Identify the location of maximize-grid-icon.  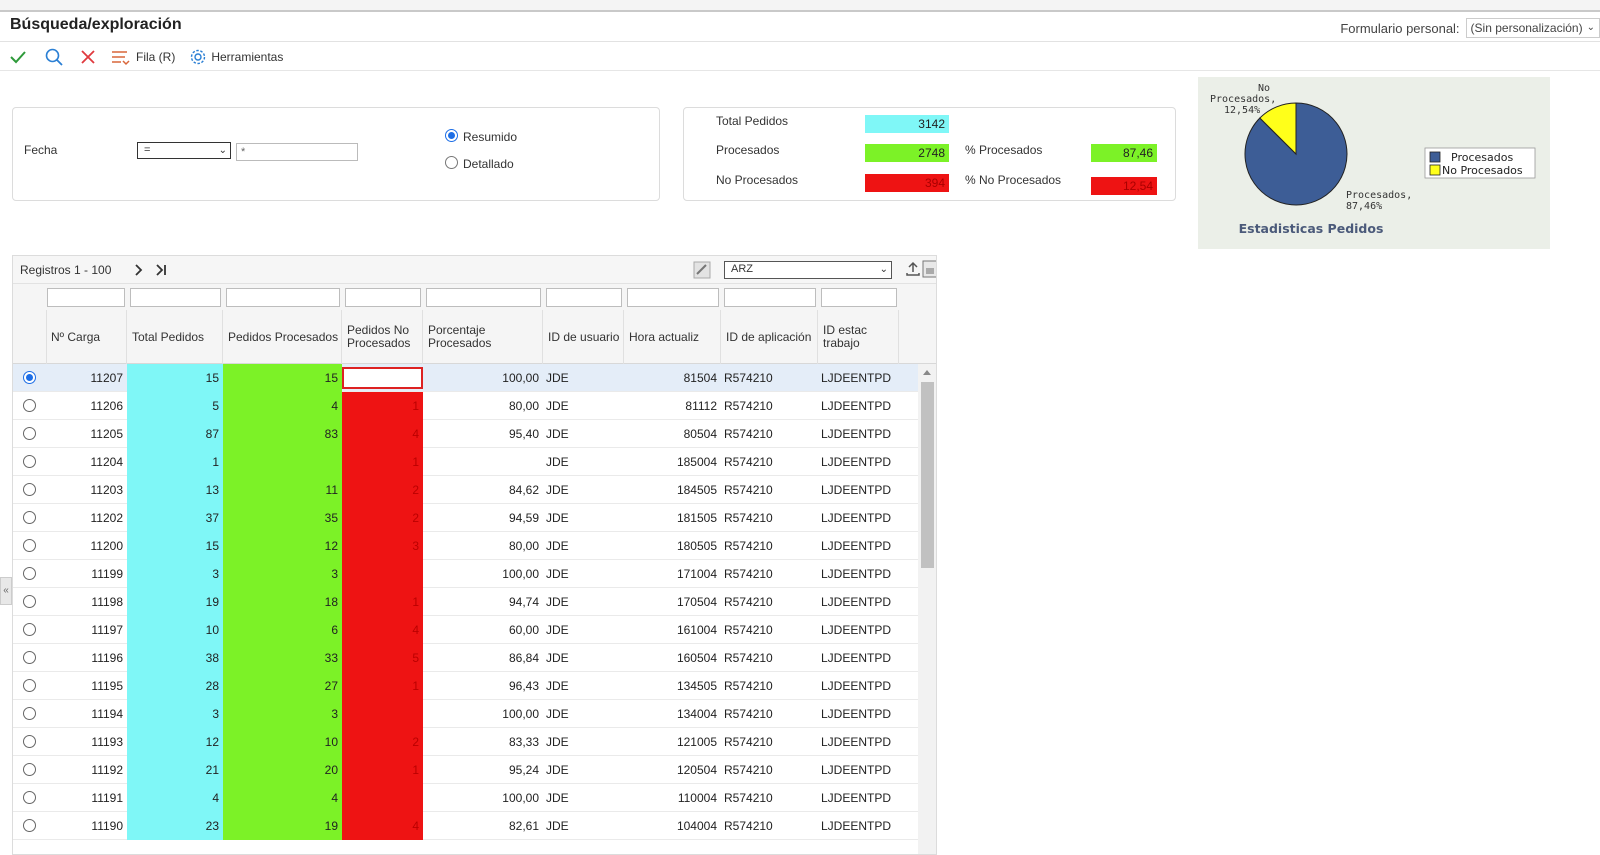
(929, 269).